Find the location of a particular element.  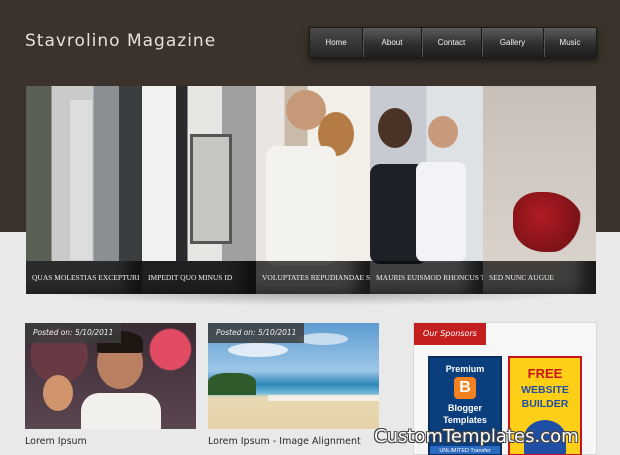

nav-music: Music is located at coordinates (570, 42).